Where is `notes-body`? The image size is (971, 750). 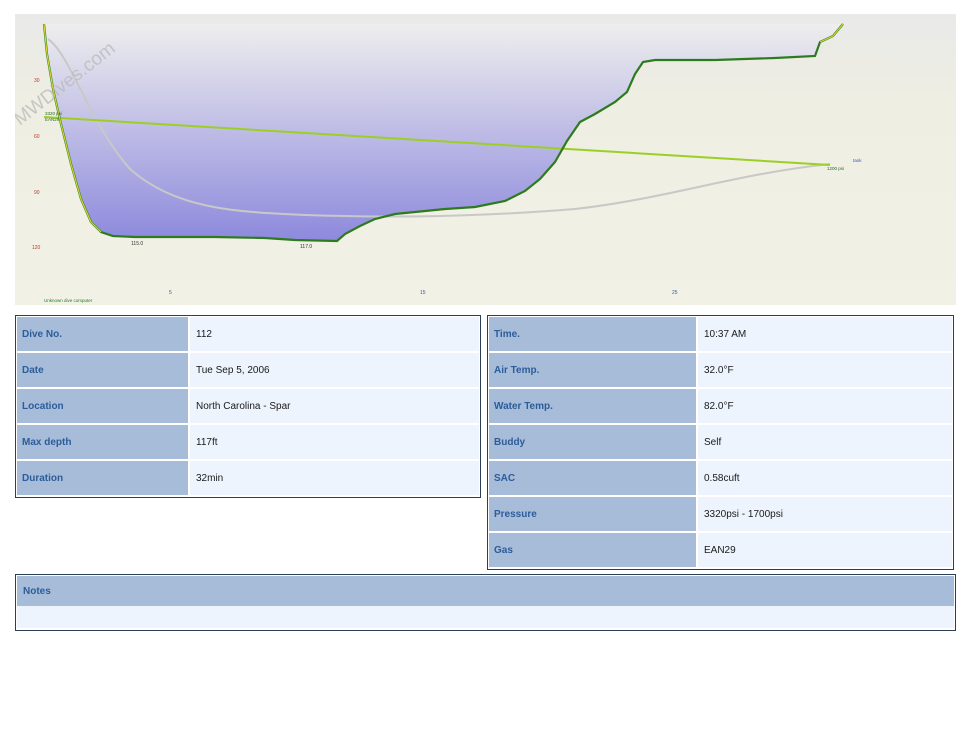
notes-body is located at coordinates (485, 617).